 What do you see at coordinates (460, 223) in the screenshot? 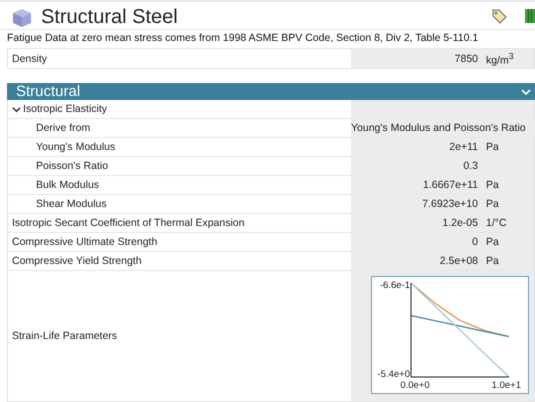
I see `property-value: 1.2e-05` at bounding box center [460, 223].